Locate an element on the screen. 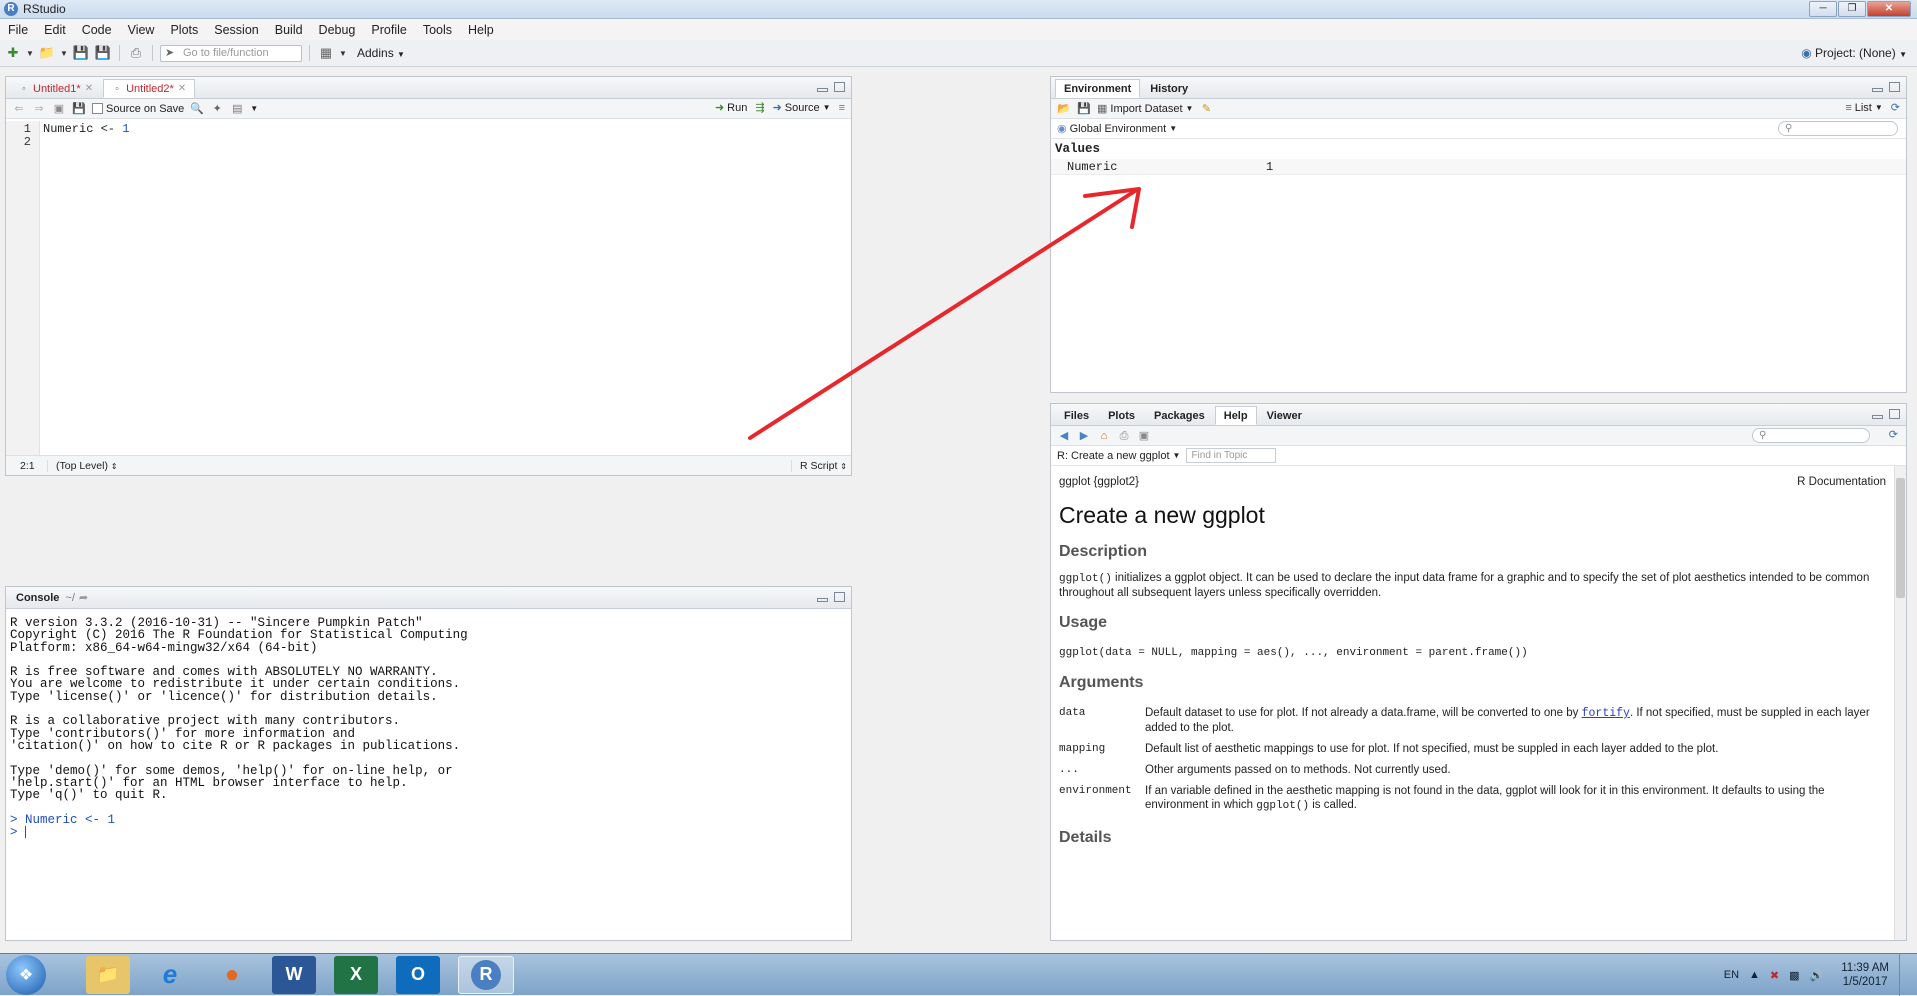 The height and width of the screenshot is (996, 1917). addins-menu: Addins ▼ is located at coordinates (381, 53).